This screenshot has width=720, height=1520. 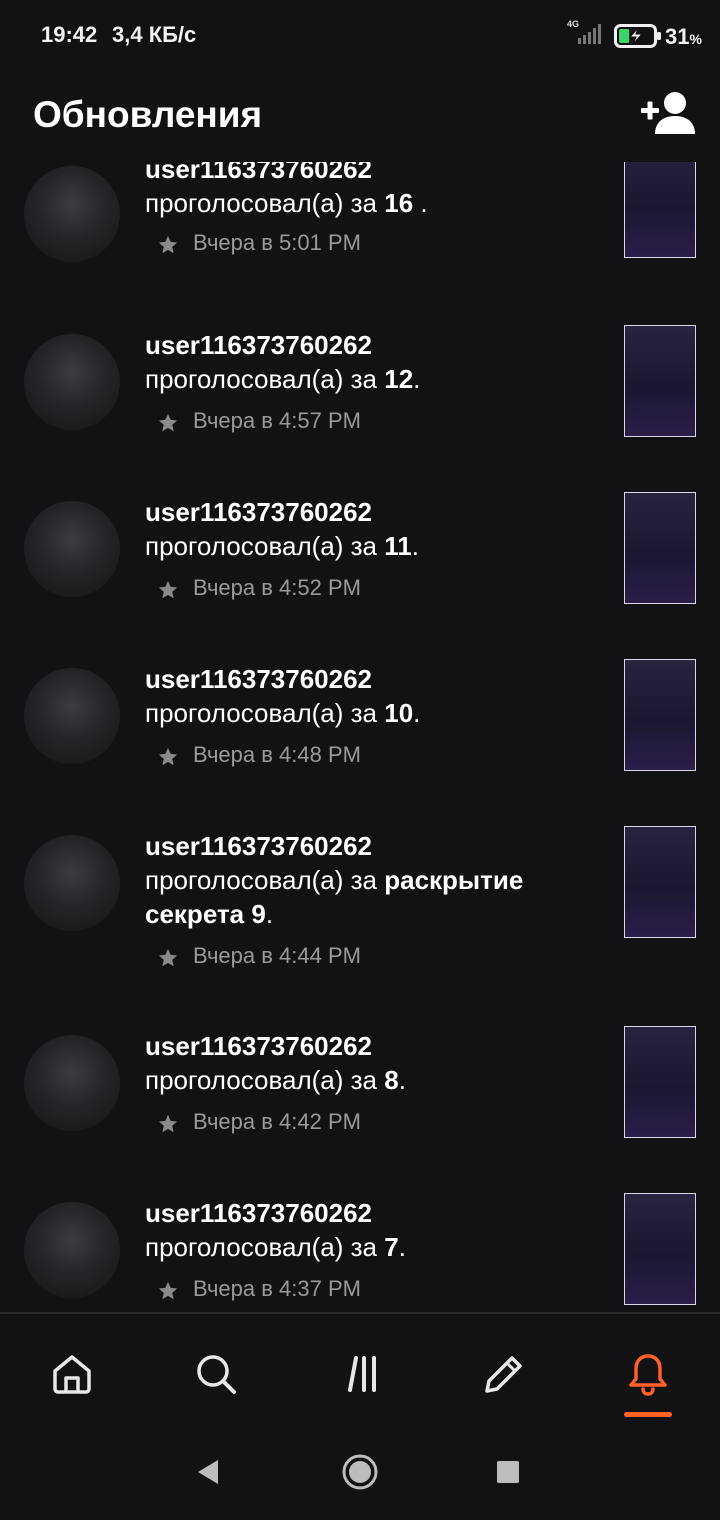 I want to click on status-bar: 19:42 3,4 КБ/с 4G 31%, so click(x=360, y=35).